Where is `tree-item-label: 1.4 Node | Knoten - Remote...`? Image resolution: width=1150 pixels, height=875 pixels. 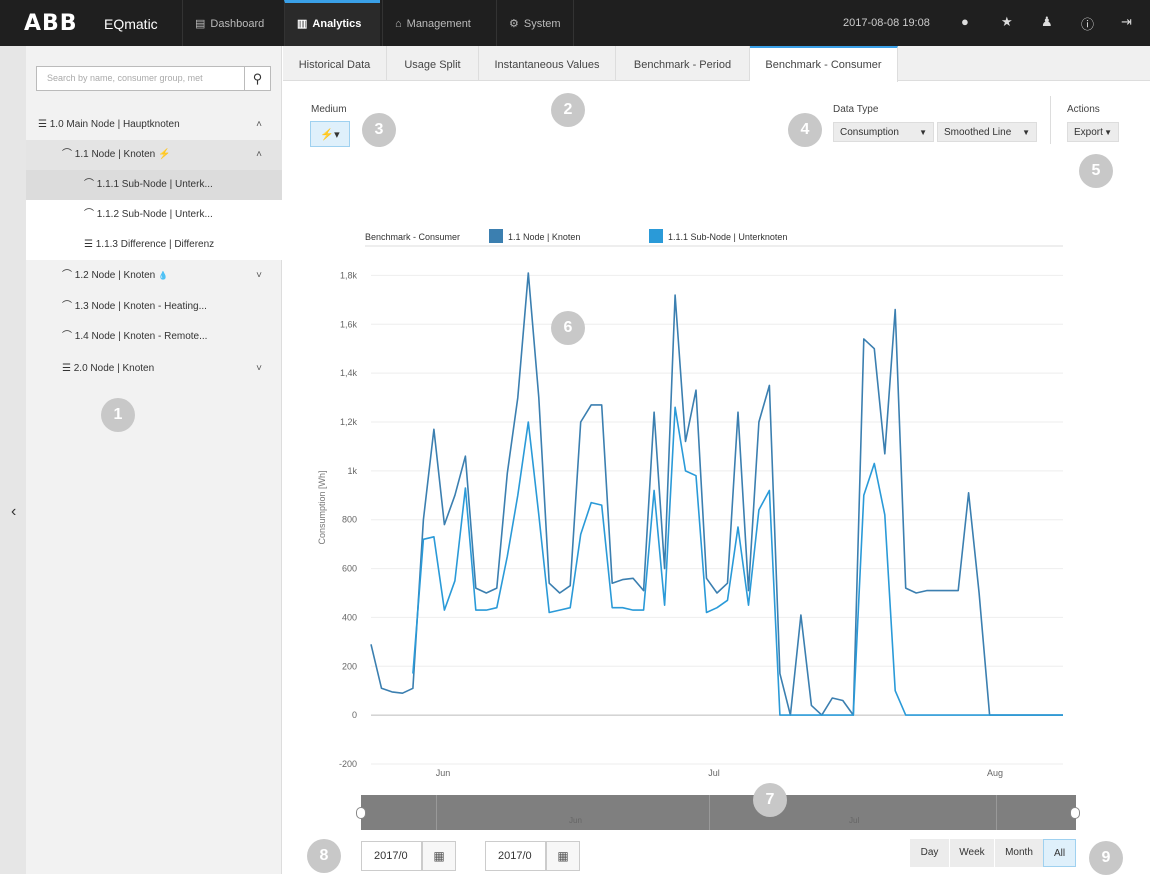 tree-item-label: 1.4 Node | Knoten - Remote... is located at coordinates (141, 336).